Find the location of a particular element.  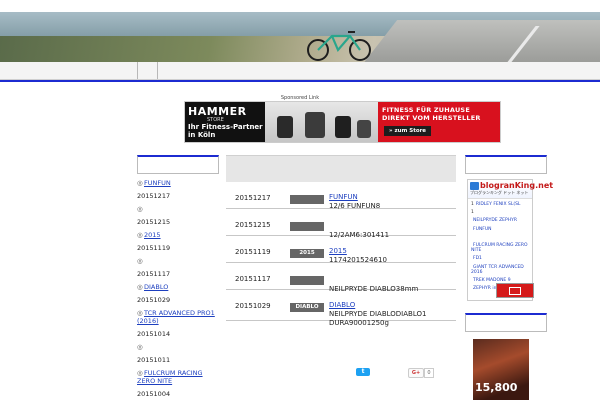

blog-ranking-logo: blogranKing.net ブログランキング ドット ネット is located at coordinates (510, 189).